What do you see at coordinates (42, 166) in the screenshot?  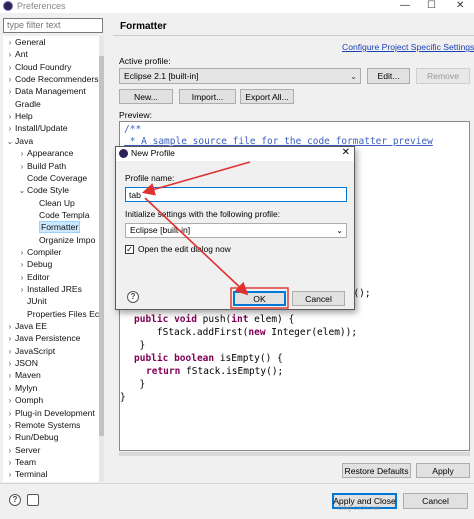 I see `tree-item: › Build Path` at bounding box center [42, 166].